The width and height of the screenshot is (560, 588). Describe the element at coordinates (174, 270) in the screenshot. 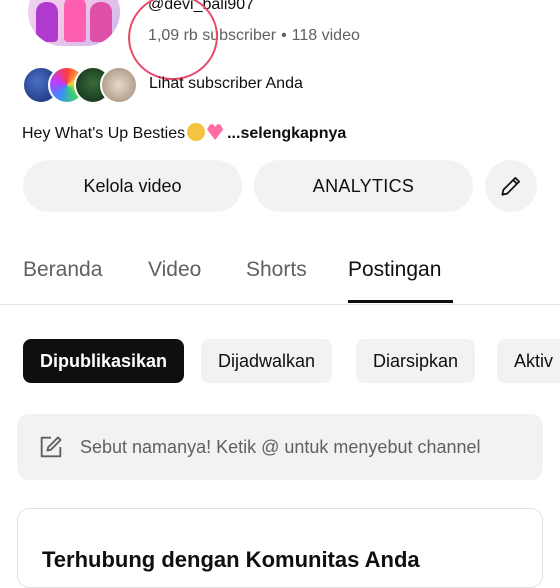

I see `tab-video: Video` at that location.